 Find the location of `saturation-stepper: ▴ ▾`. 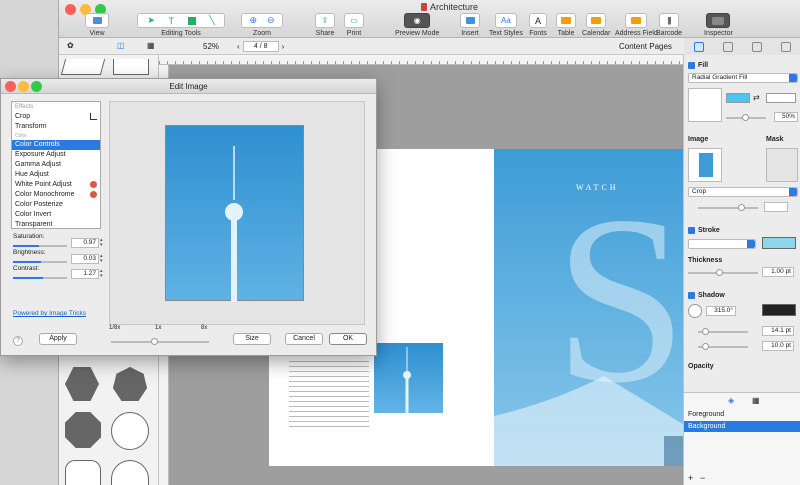

saturation-stepper: ▴ ▾ is located at coordinates (103, 243).